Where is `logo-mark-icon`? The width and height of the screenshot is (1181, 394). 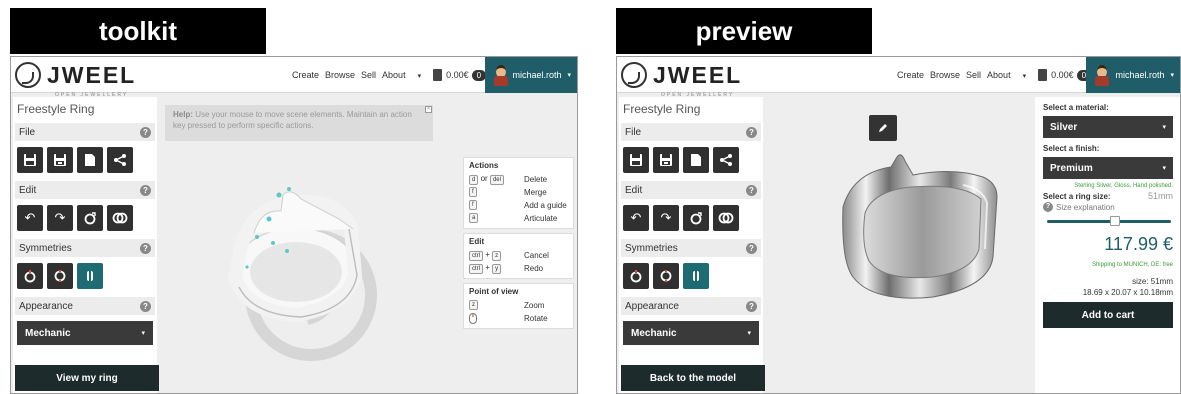 logo-mark-icon is located at coordinates (28, 75).